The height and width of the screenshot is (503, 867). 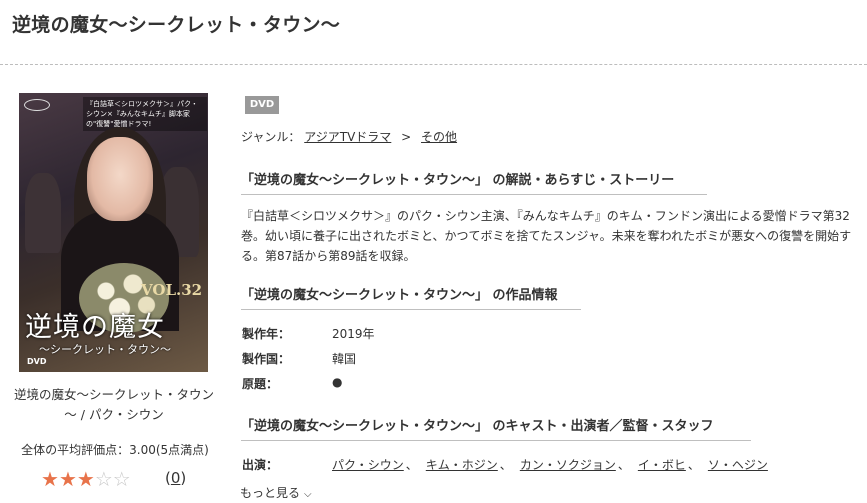 What do you see at coordinates (308, 494) in the screenshot?
I see `chevron-down-icon: ⌵` at bounding box center [308, 494].